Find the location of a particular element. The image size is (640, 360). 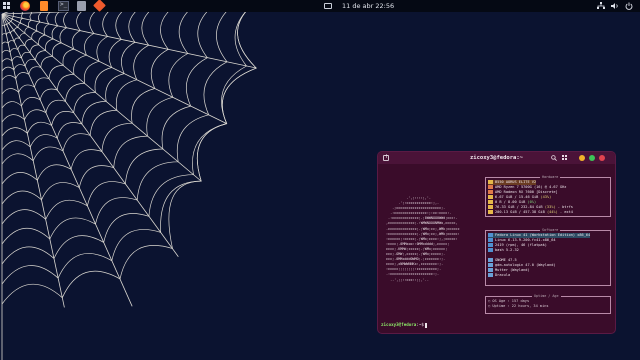

clock: 11 de abr 22:56 is located at coordinates (368, 5).